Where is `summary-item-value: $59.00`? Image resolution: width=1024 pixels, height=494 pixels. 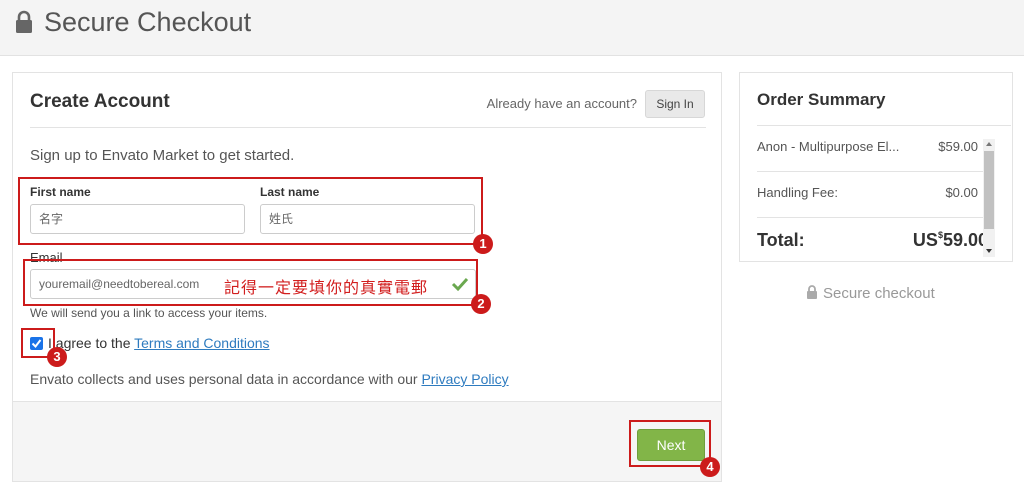 summary-item-value: $59.00 is located at coordinates (958, 146).